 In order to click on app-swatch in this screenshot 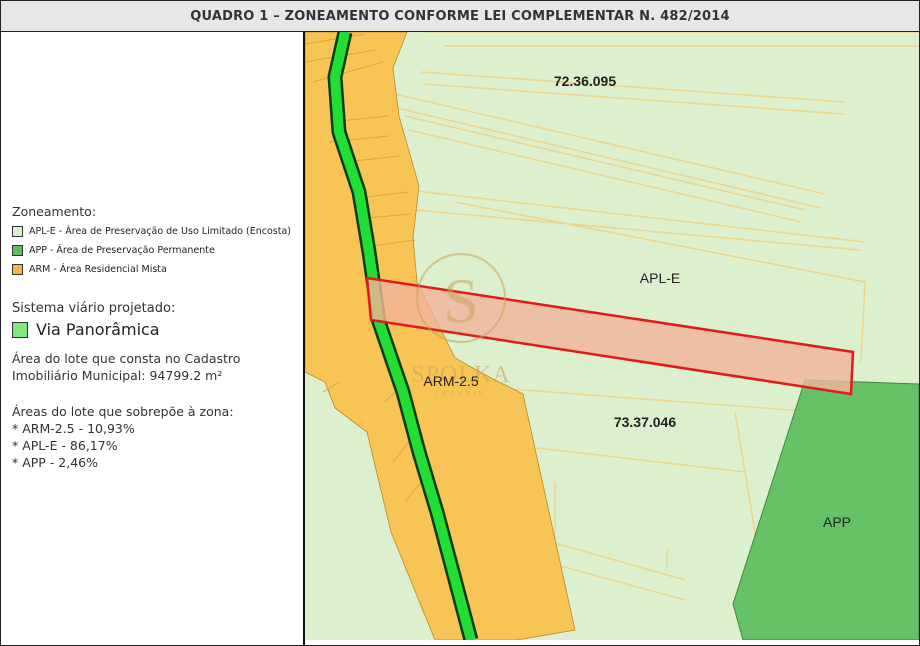, I will do `click(17, 250)`.